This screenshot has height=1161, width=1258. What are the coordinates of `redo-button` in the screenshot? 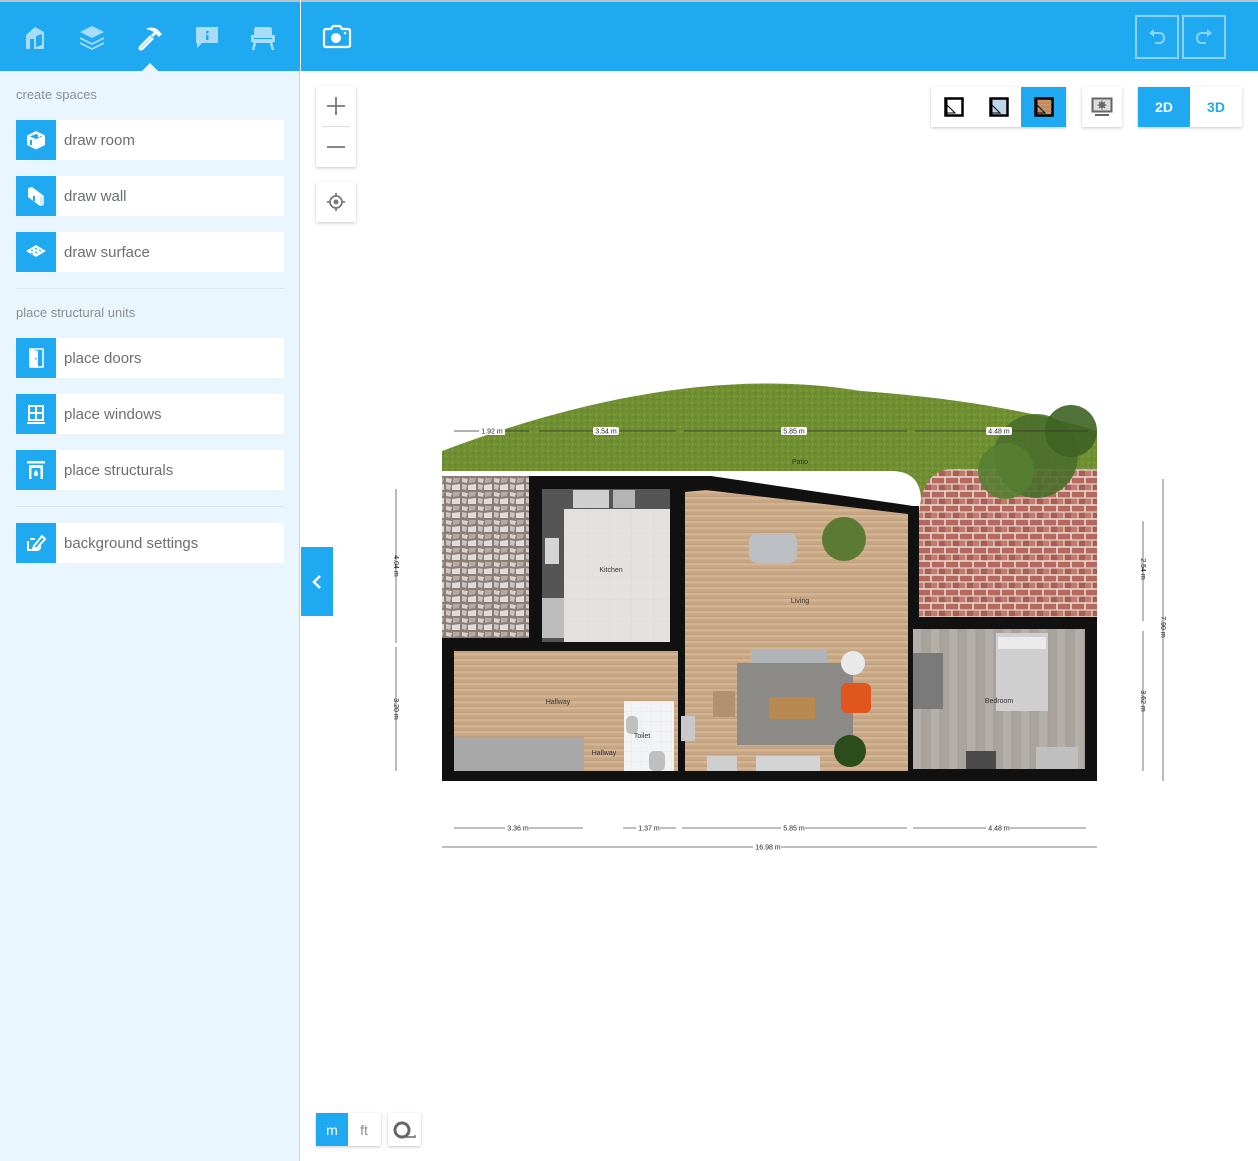 It's located at (1204, 37).